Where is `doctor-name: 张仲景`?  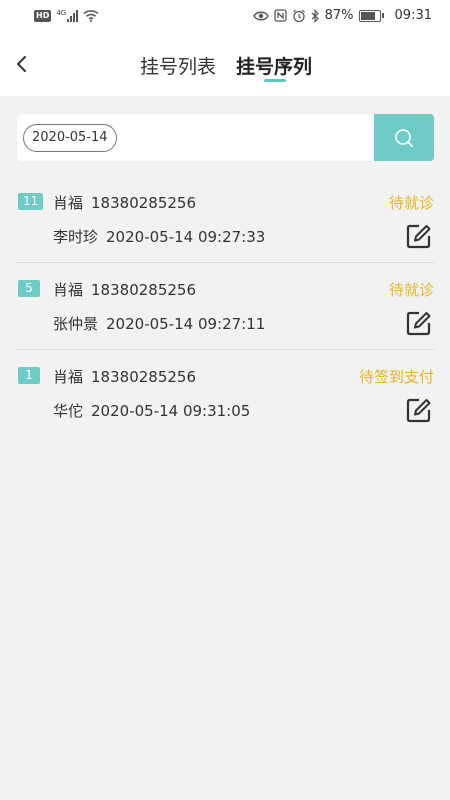 doctor-name: 张仲景 is located at coordinates (76, 324).